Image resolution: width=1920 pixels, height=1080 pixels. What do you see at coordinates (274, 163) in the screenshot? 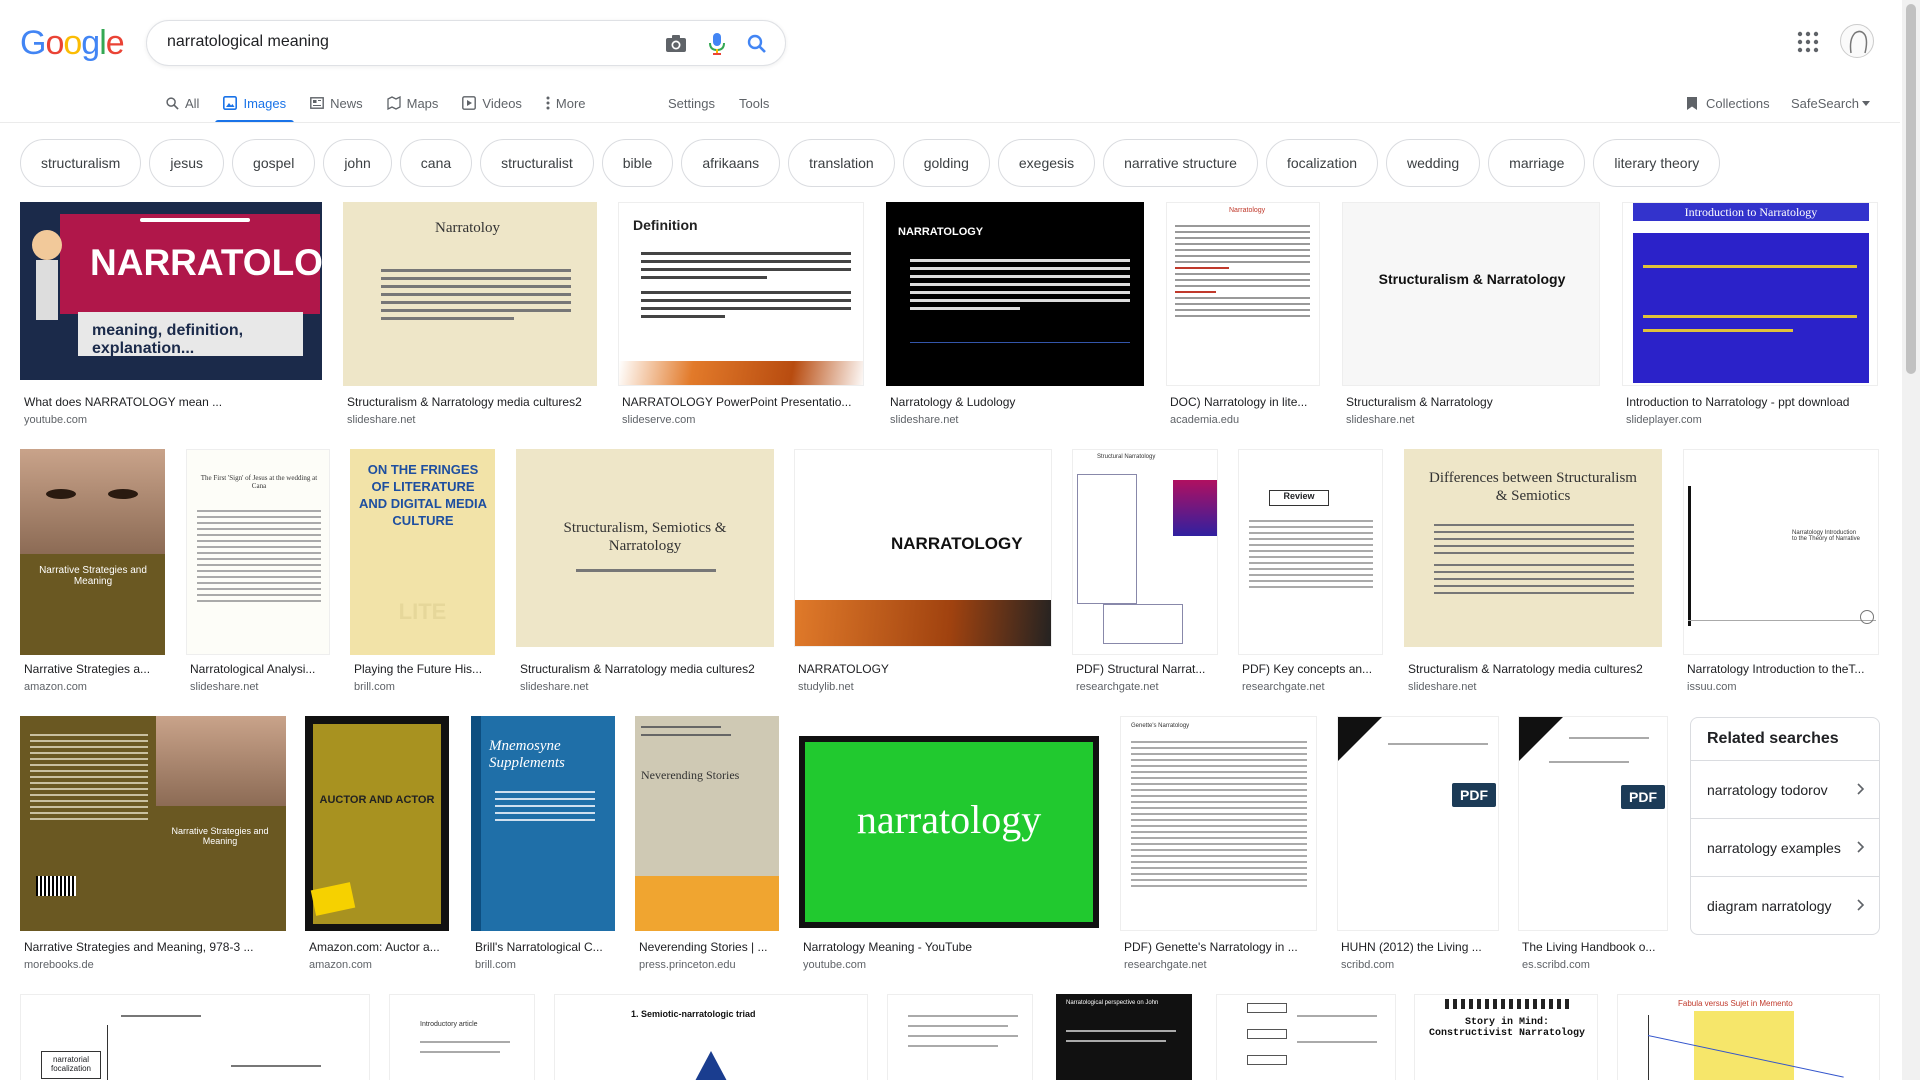
I see `filter-chip: gospel` at bounding box center [274, 163].